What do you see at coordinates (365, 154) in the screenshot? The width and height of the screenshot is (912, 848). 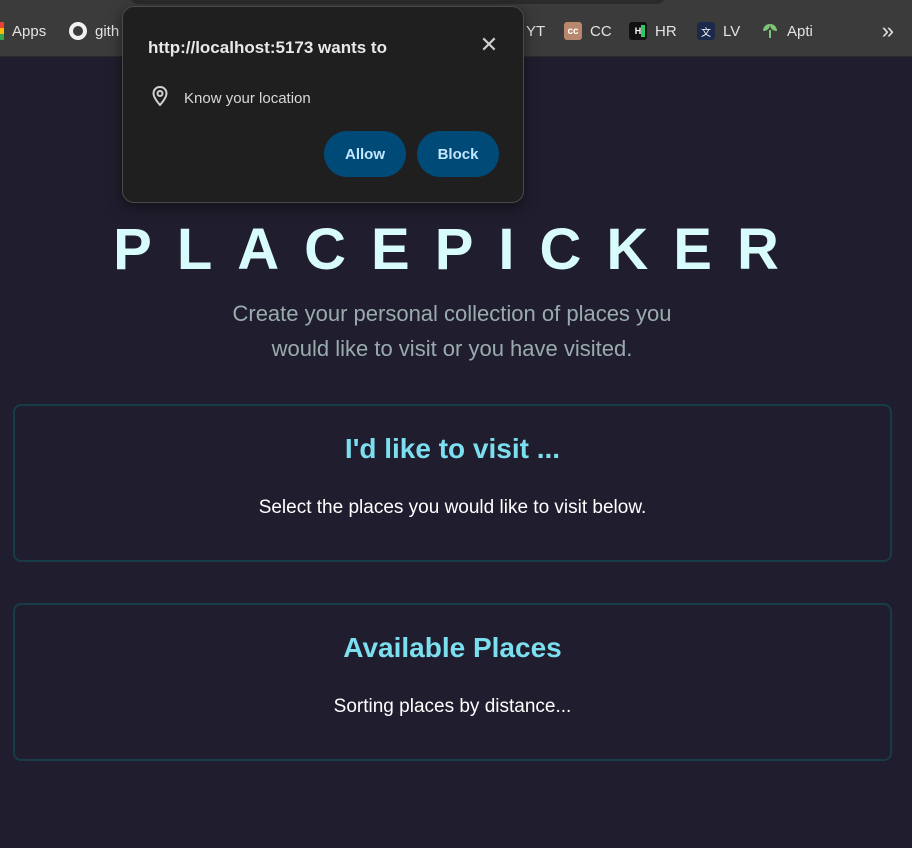 I see `allow-button: Allow` at bounding box center [365, 154].